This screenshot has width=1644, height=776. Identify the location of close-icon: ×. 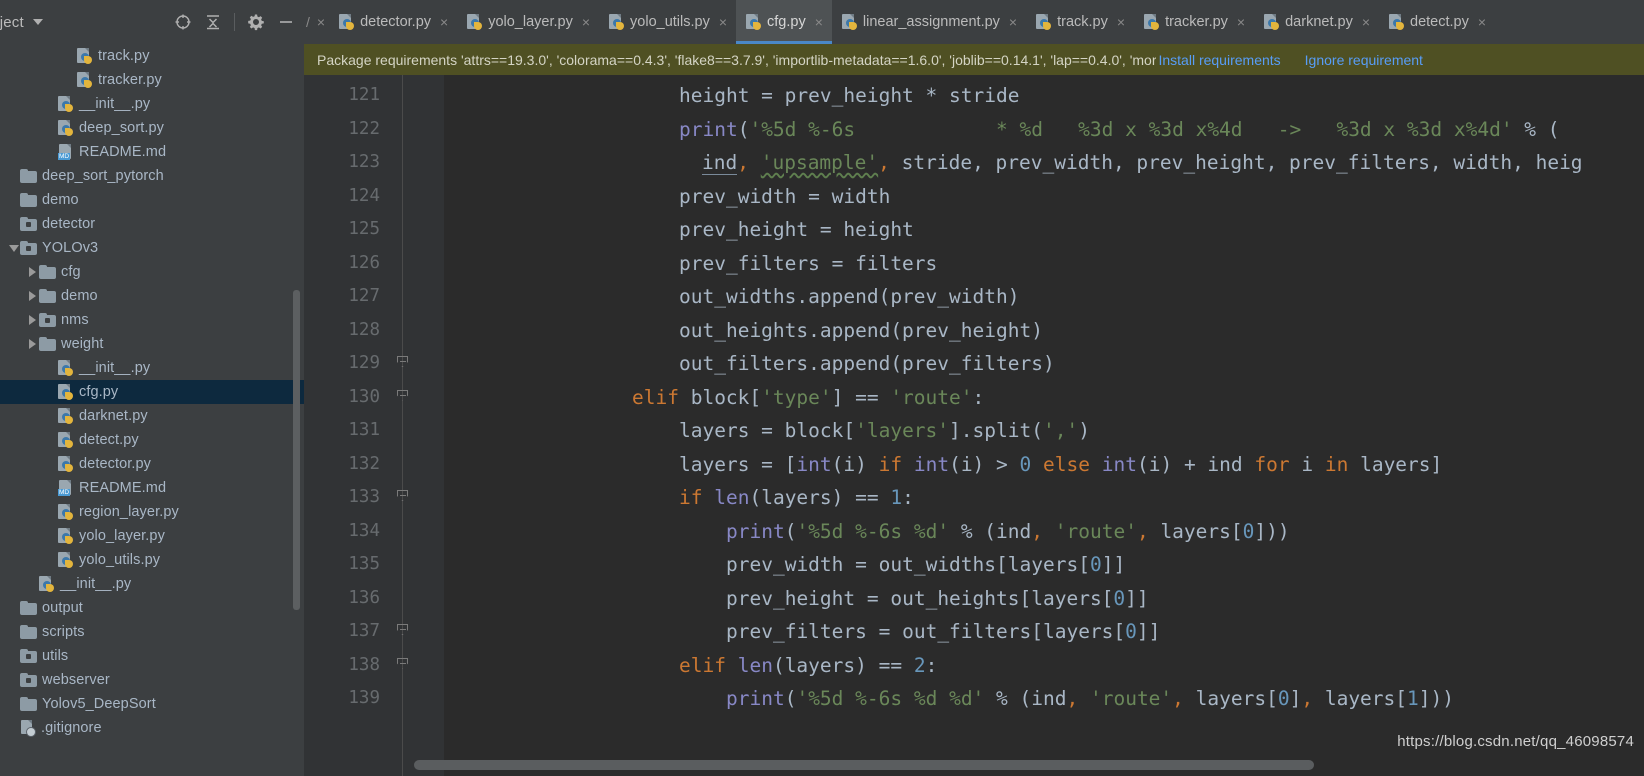
(321, 22).